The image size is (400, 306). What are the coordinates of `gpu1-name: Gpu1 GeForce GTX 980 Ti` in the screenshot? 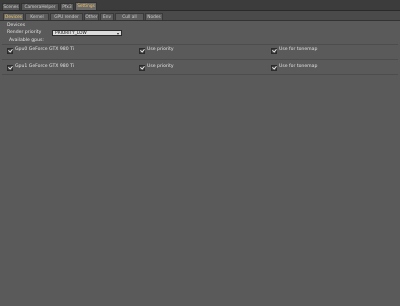 It's located at (45, 66).